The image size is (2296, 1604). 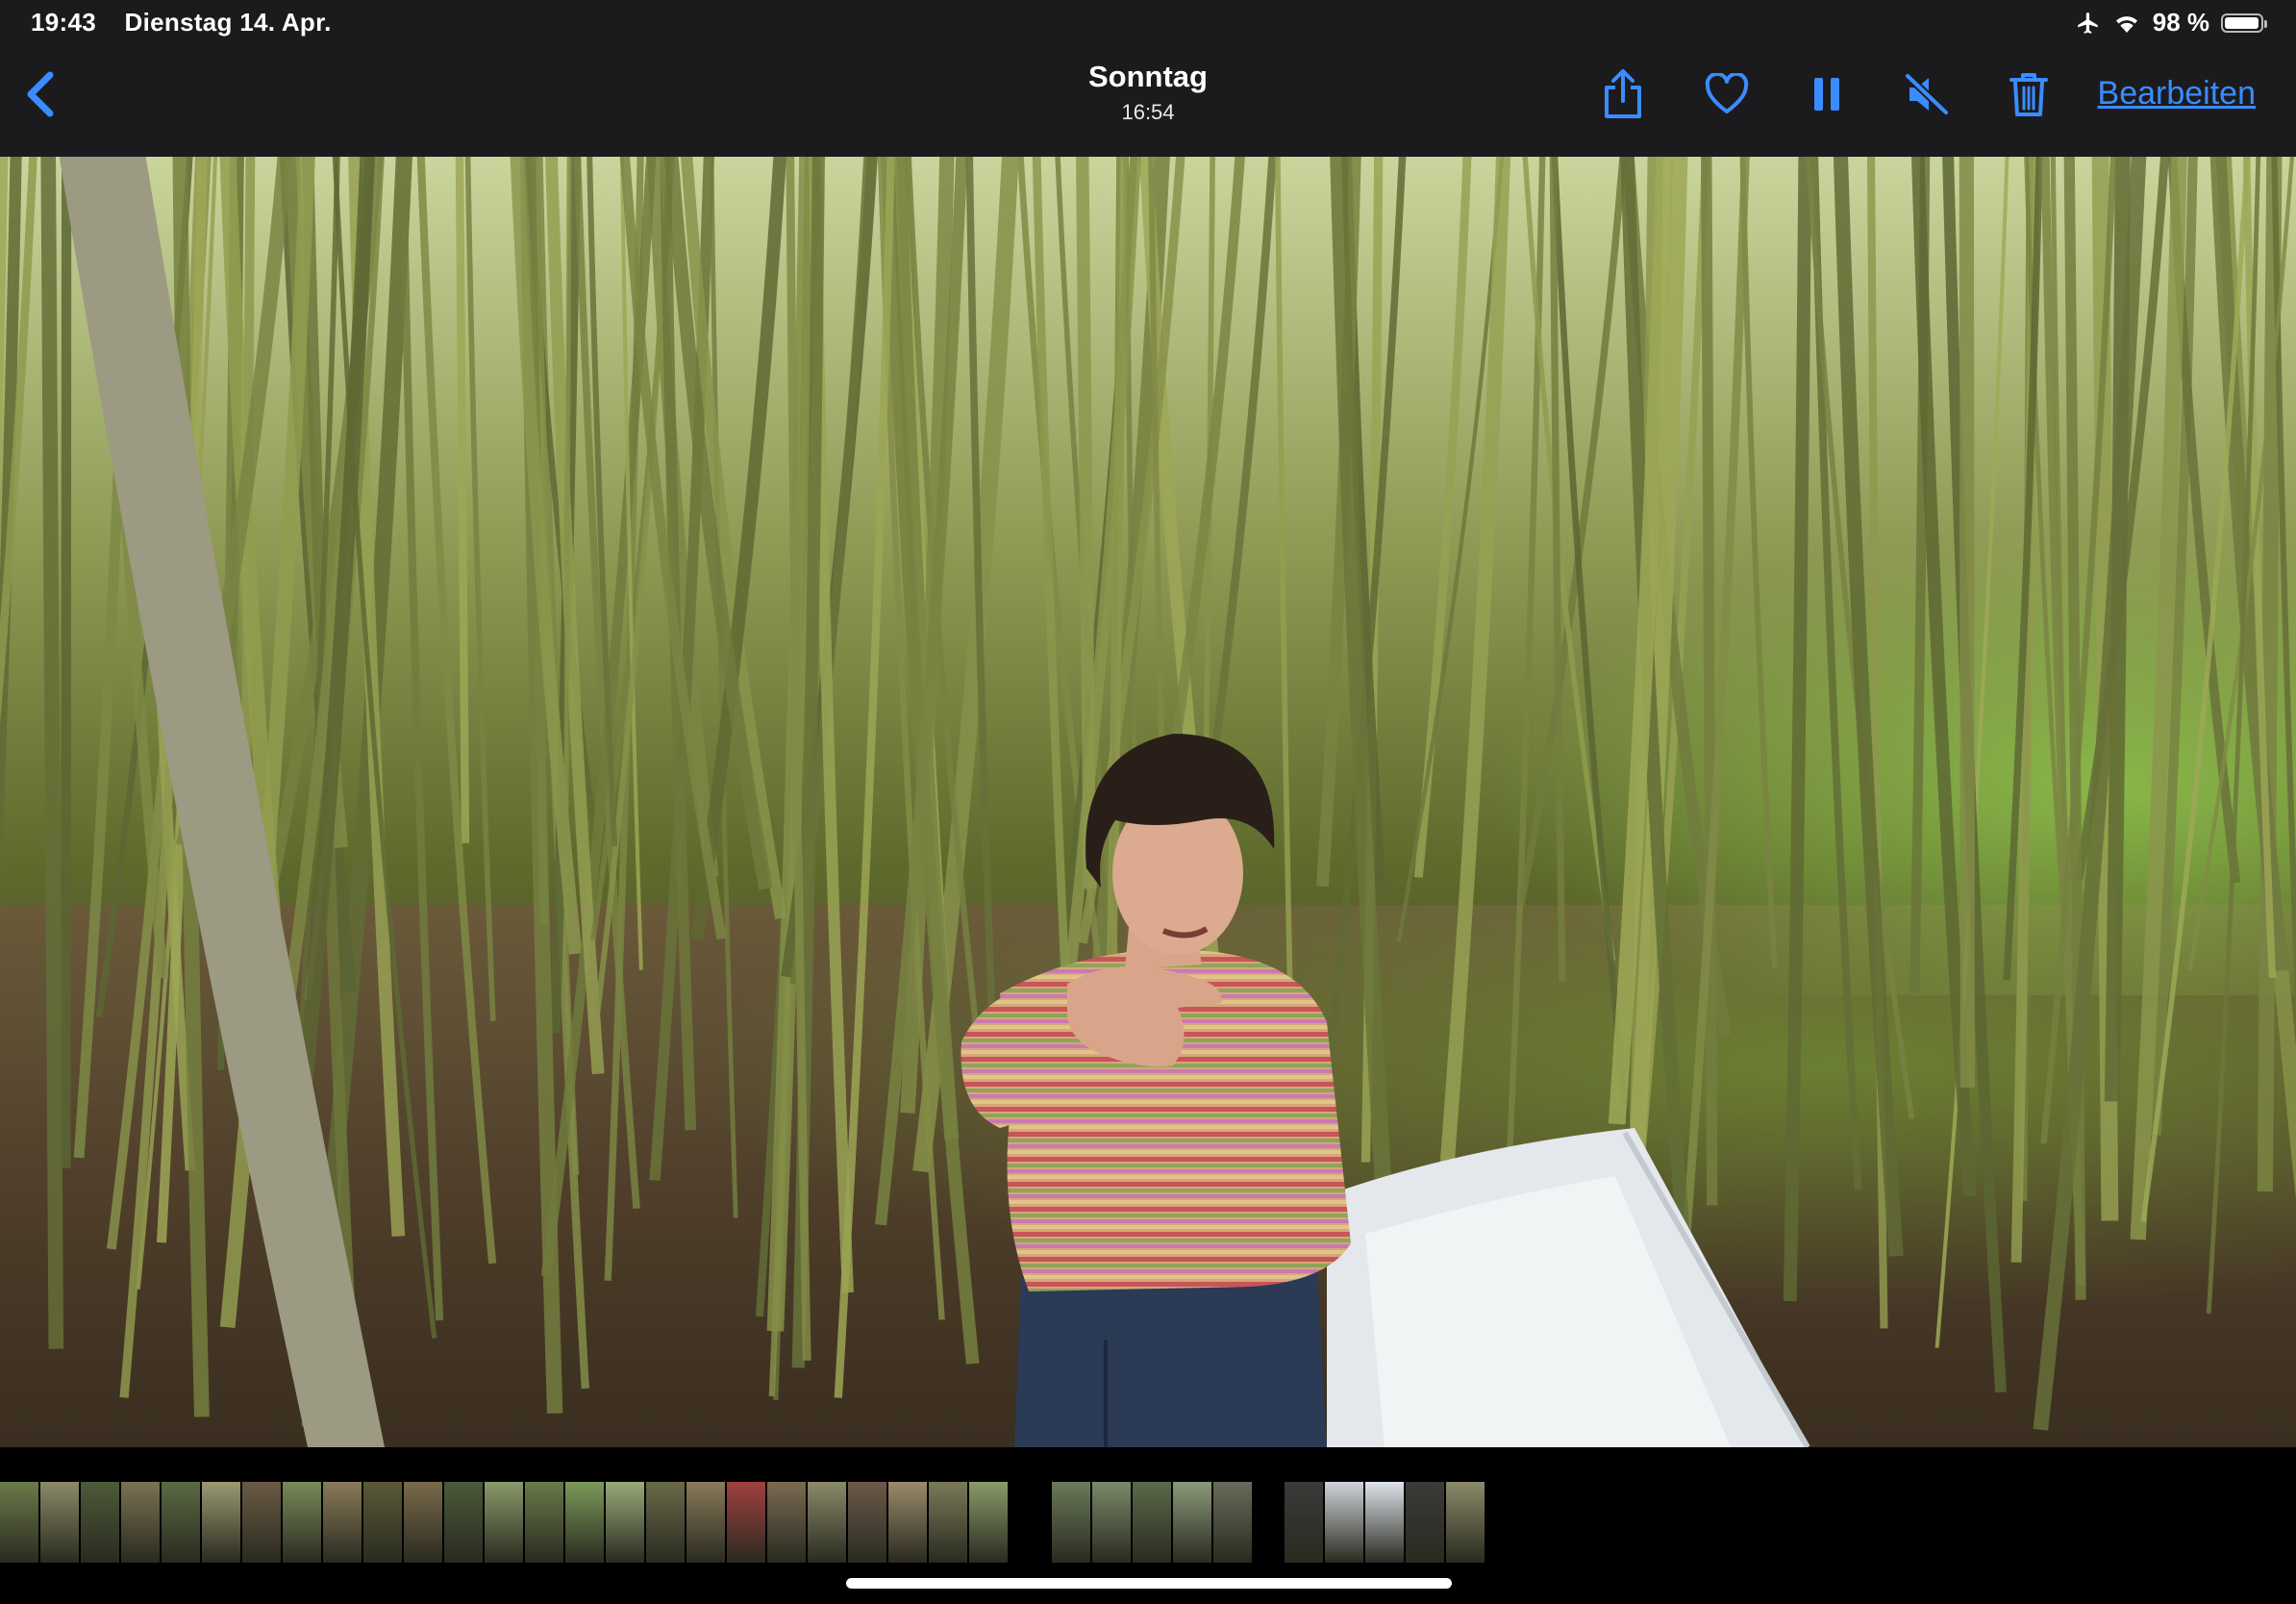 What do you see at coordinates (1156, 1090) in the screenshot?
I see `person-pointing` at bounding box center [1156, 1090].